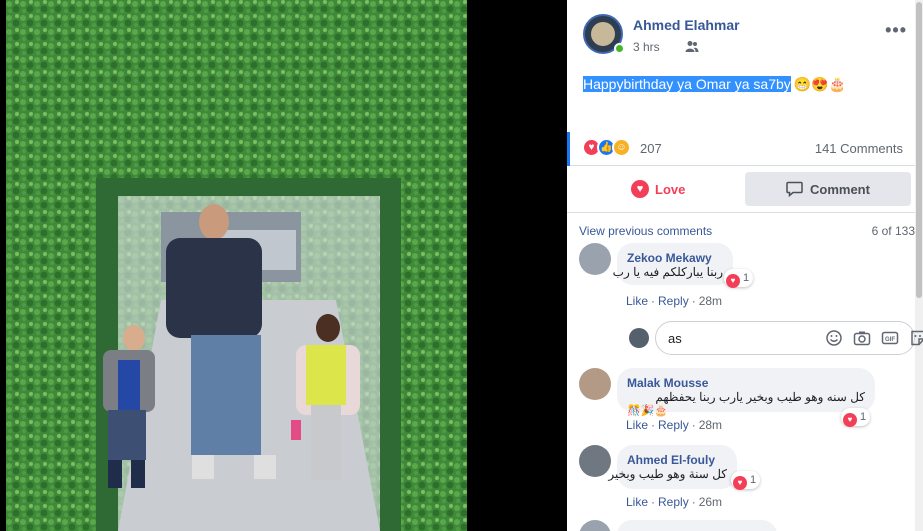  What do you see at coordinates (697, 525) in the screenshot?
I see `comment-bubble` at bounding box center [697, 525].